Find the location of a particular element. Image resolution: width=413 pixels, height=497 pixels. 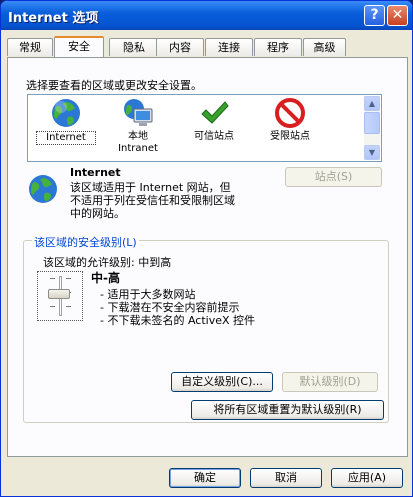

tab-security: 安全 is located at coordinates (79, 46).